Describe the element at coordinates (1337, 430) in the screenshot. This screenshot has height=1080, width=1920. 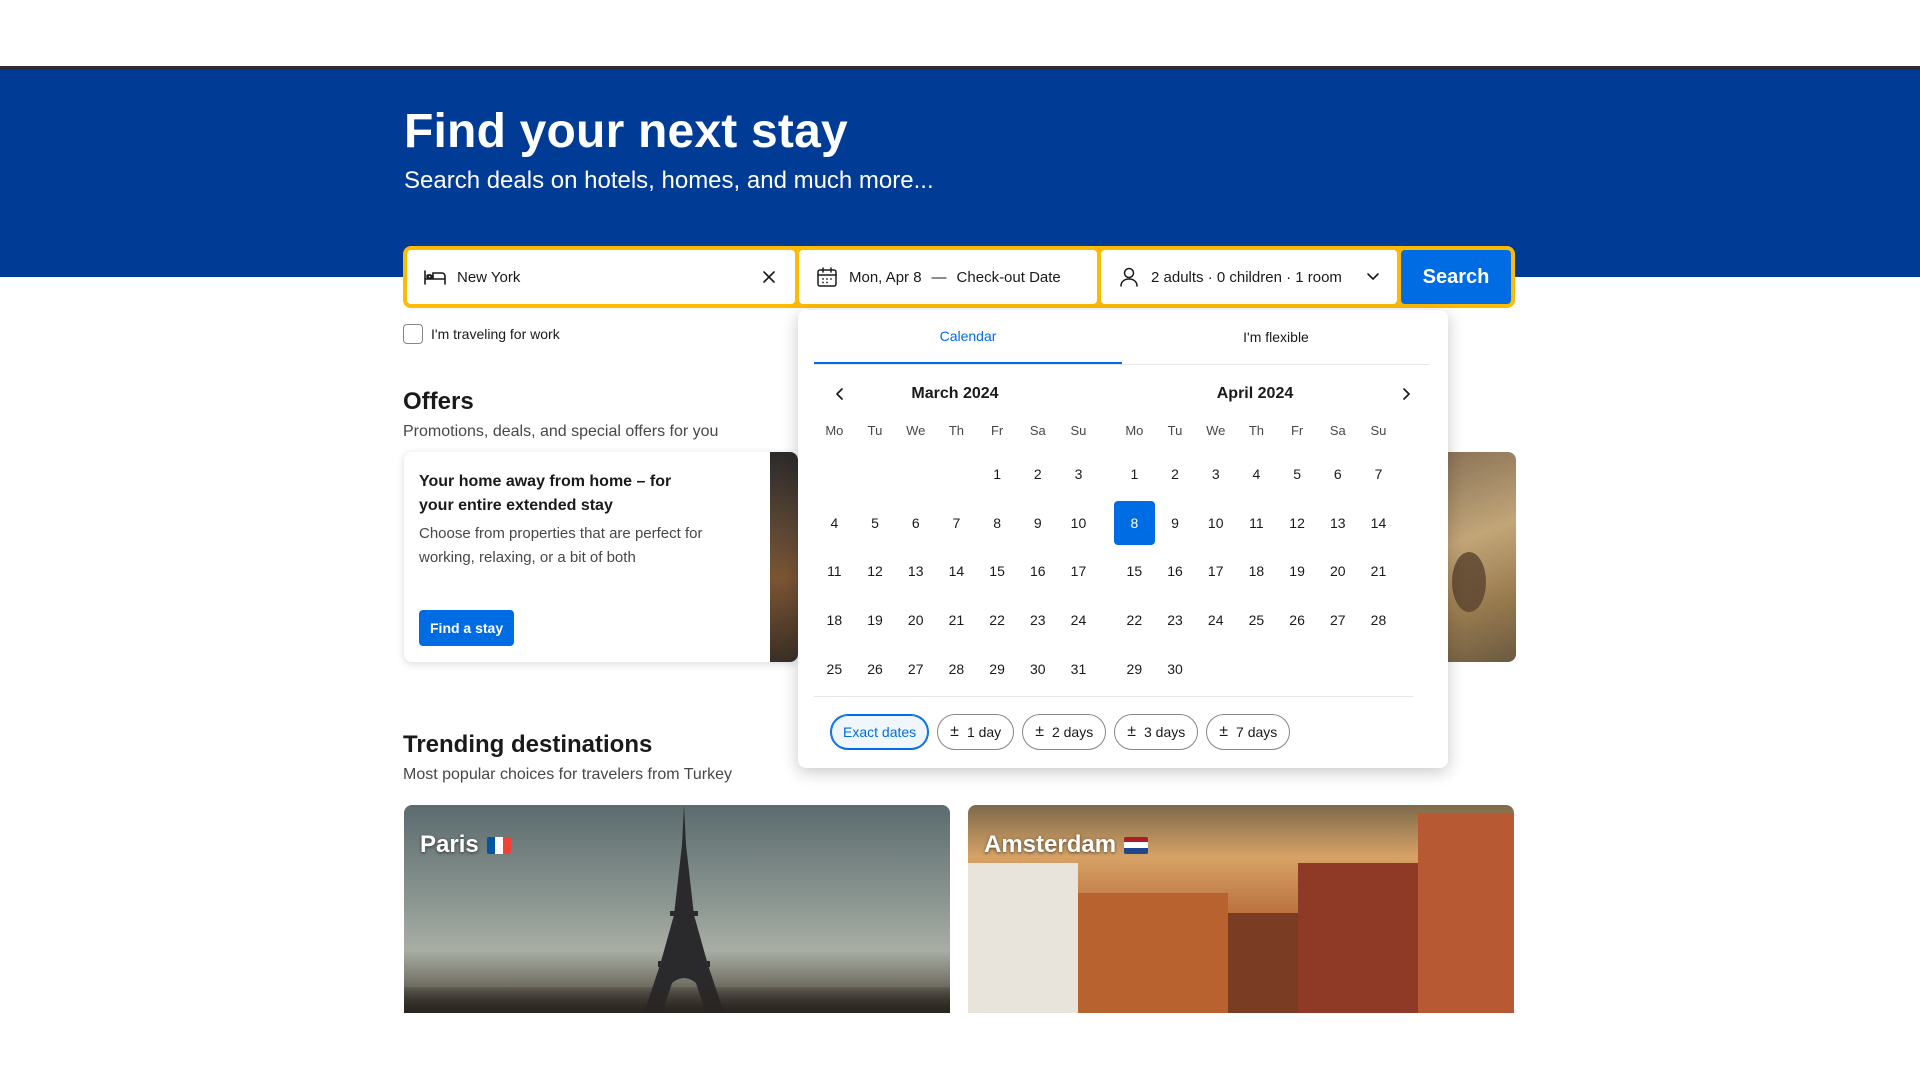
I see `weekday-label: Sa` at that location.